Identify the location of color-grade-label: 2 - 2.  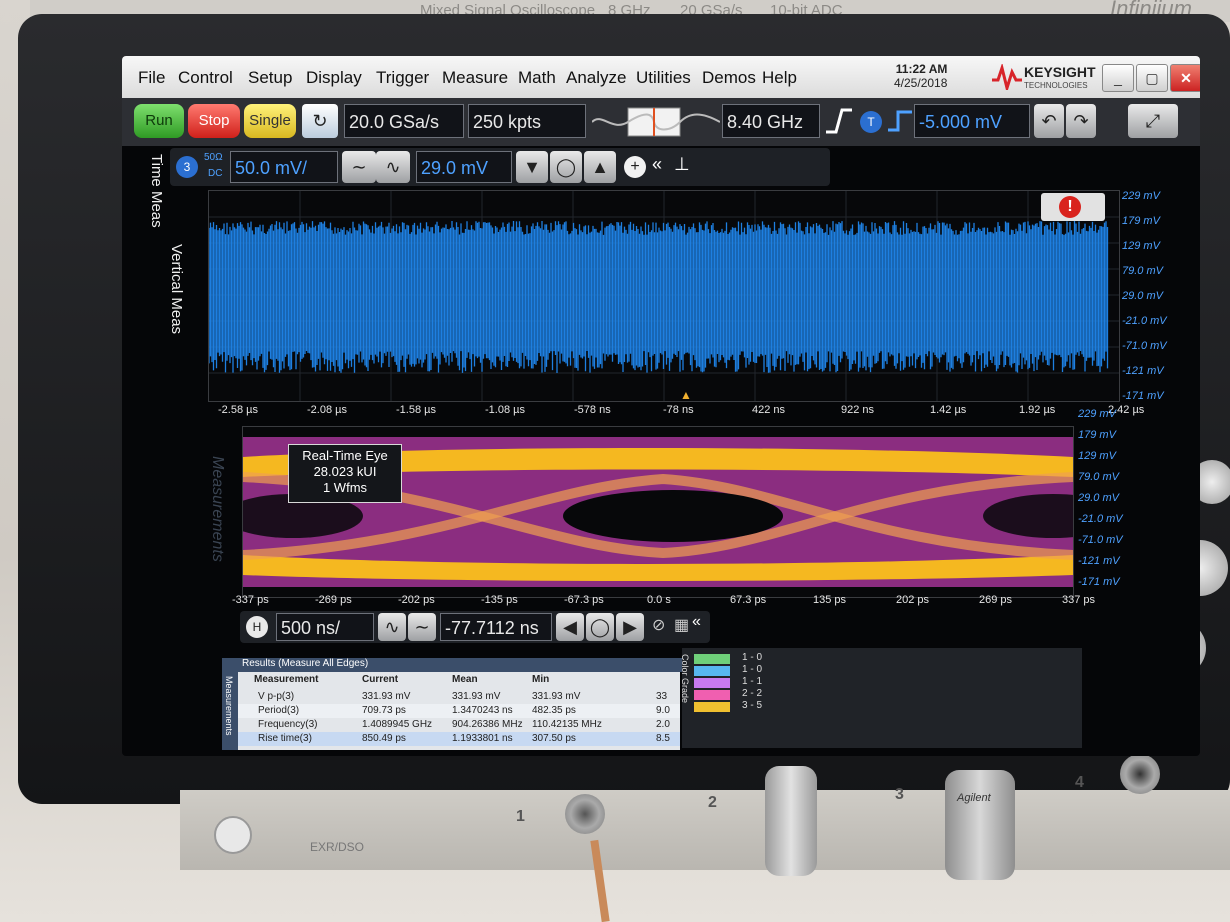
(752, 693).